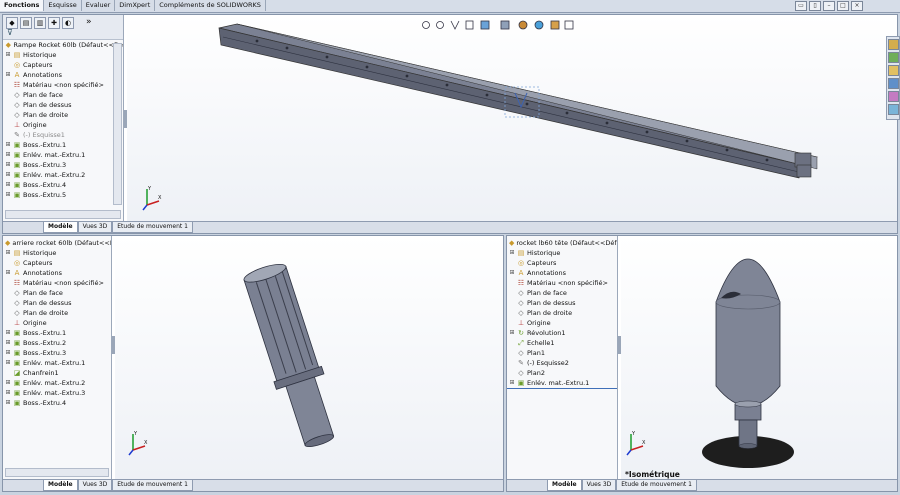  I want to click on tree-horizontal-scrollbar-left, so click(57, 472).